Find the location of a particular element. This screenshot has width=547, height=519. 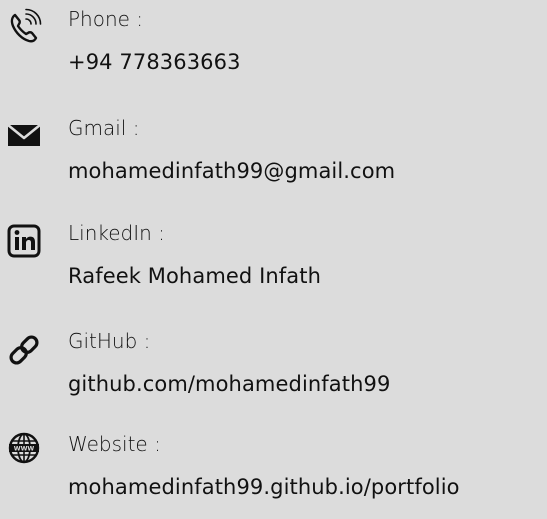

contact-label-linkedin: LinkedIn : is located at coordinates (116, 233).